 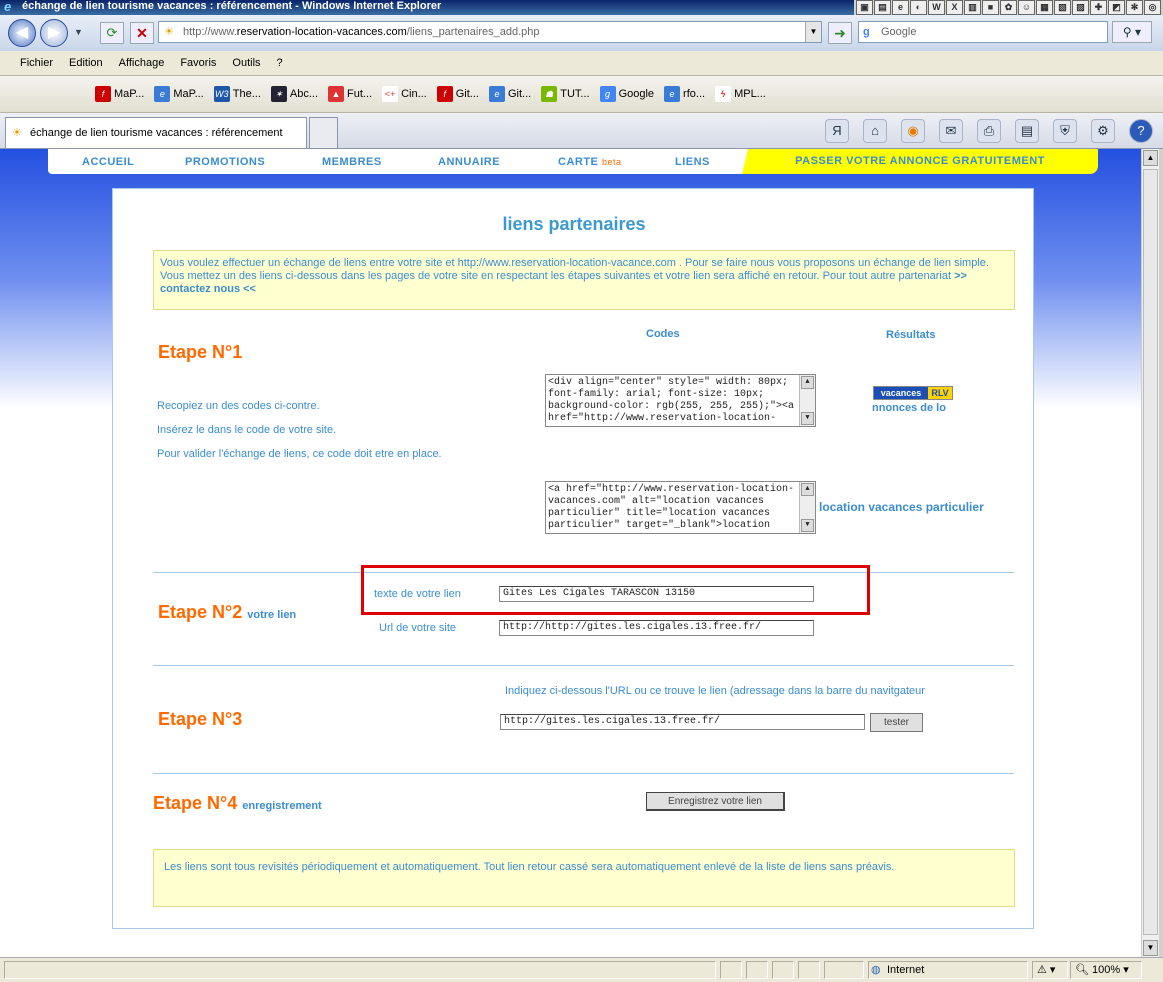 I want to click on app-icon: ✿, so click(x=1008, y=7).